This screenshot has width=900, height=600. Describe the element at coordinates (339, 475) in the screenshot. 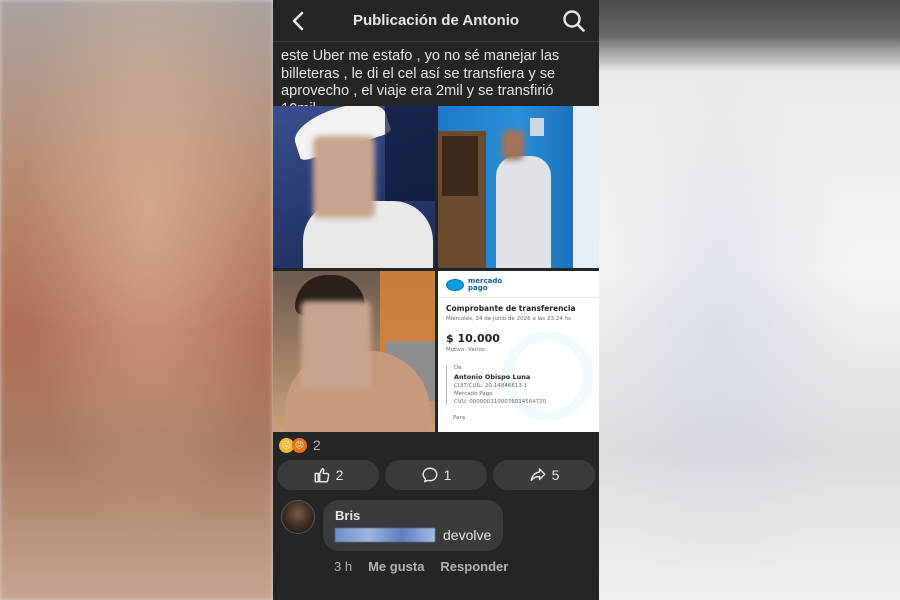

I see `like-count: 2` at that location.